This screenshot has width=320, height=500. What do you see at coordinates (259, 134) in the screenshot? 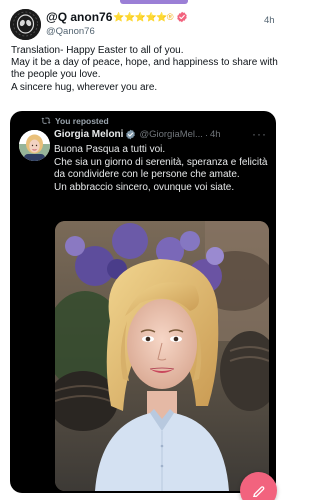
I see `more-options-icon: ···` at bounding box center [259, 134].